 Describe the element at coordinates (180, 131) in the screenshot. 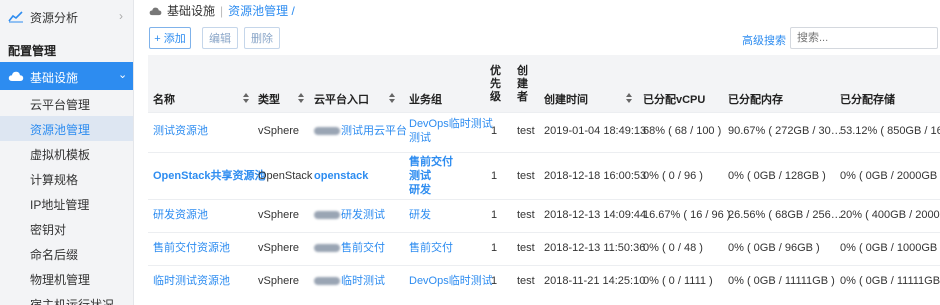

I see `pool-name-link: 测试资源池` at that location.